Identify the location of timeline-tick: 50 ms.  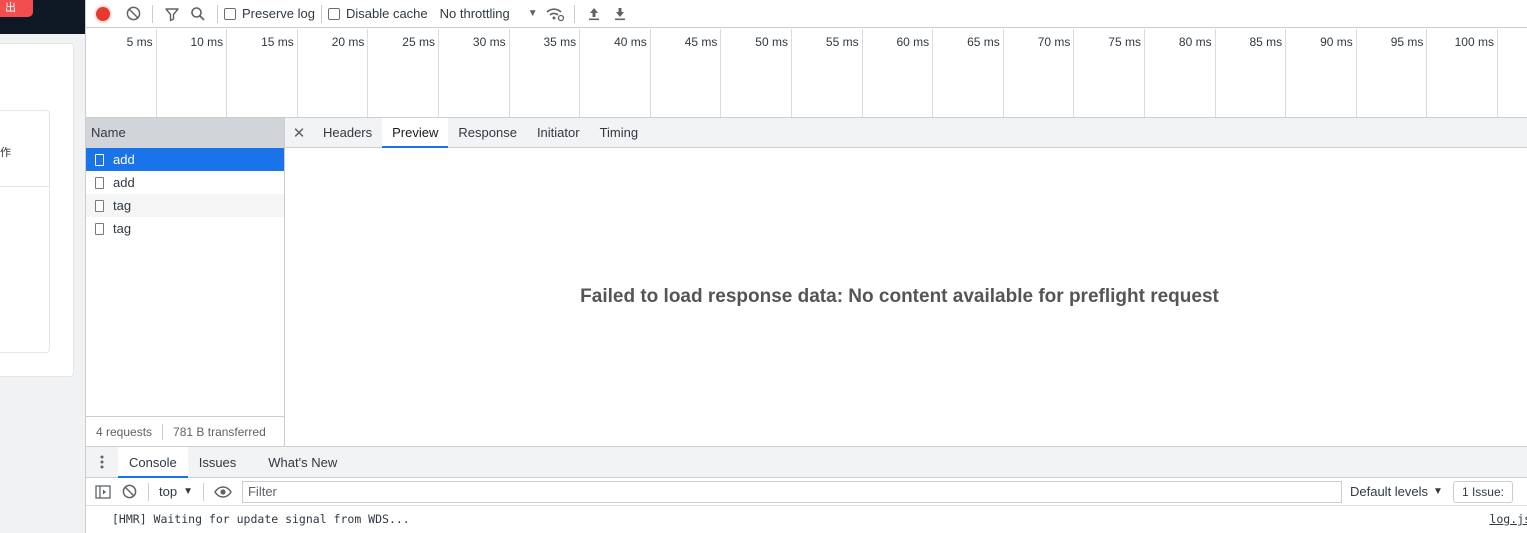
(756, 73).